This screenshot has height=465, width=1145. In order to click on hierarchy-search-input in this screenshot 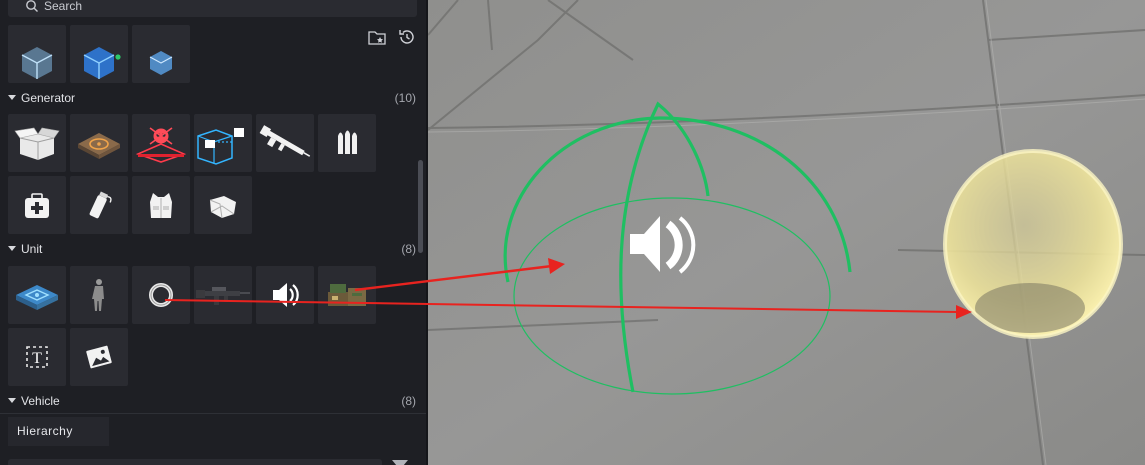, I will do `click(195, 462)`.